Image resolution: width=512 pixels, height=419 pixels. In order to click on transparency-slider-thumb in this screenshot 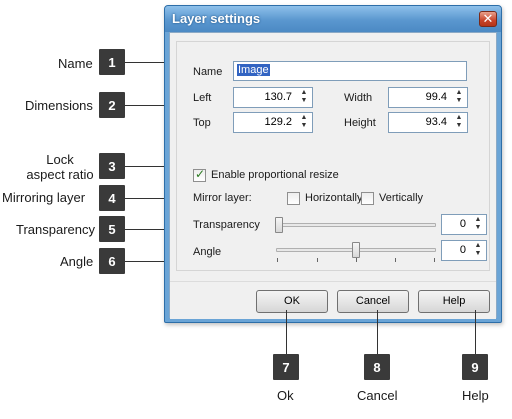, I will do `click(279, 225)`.